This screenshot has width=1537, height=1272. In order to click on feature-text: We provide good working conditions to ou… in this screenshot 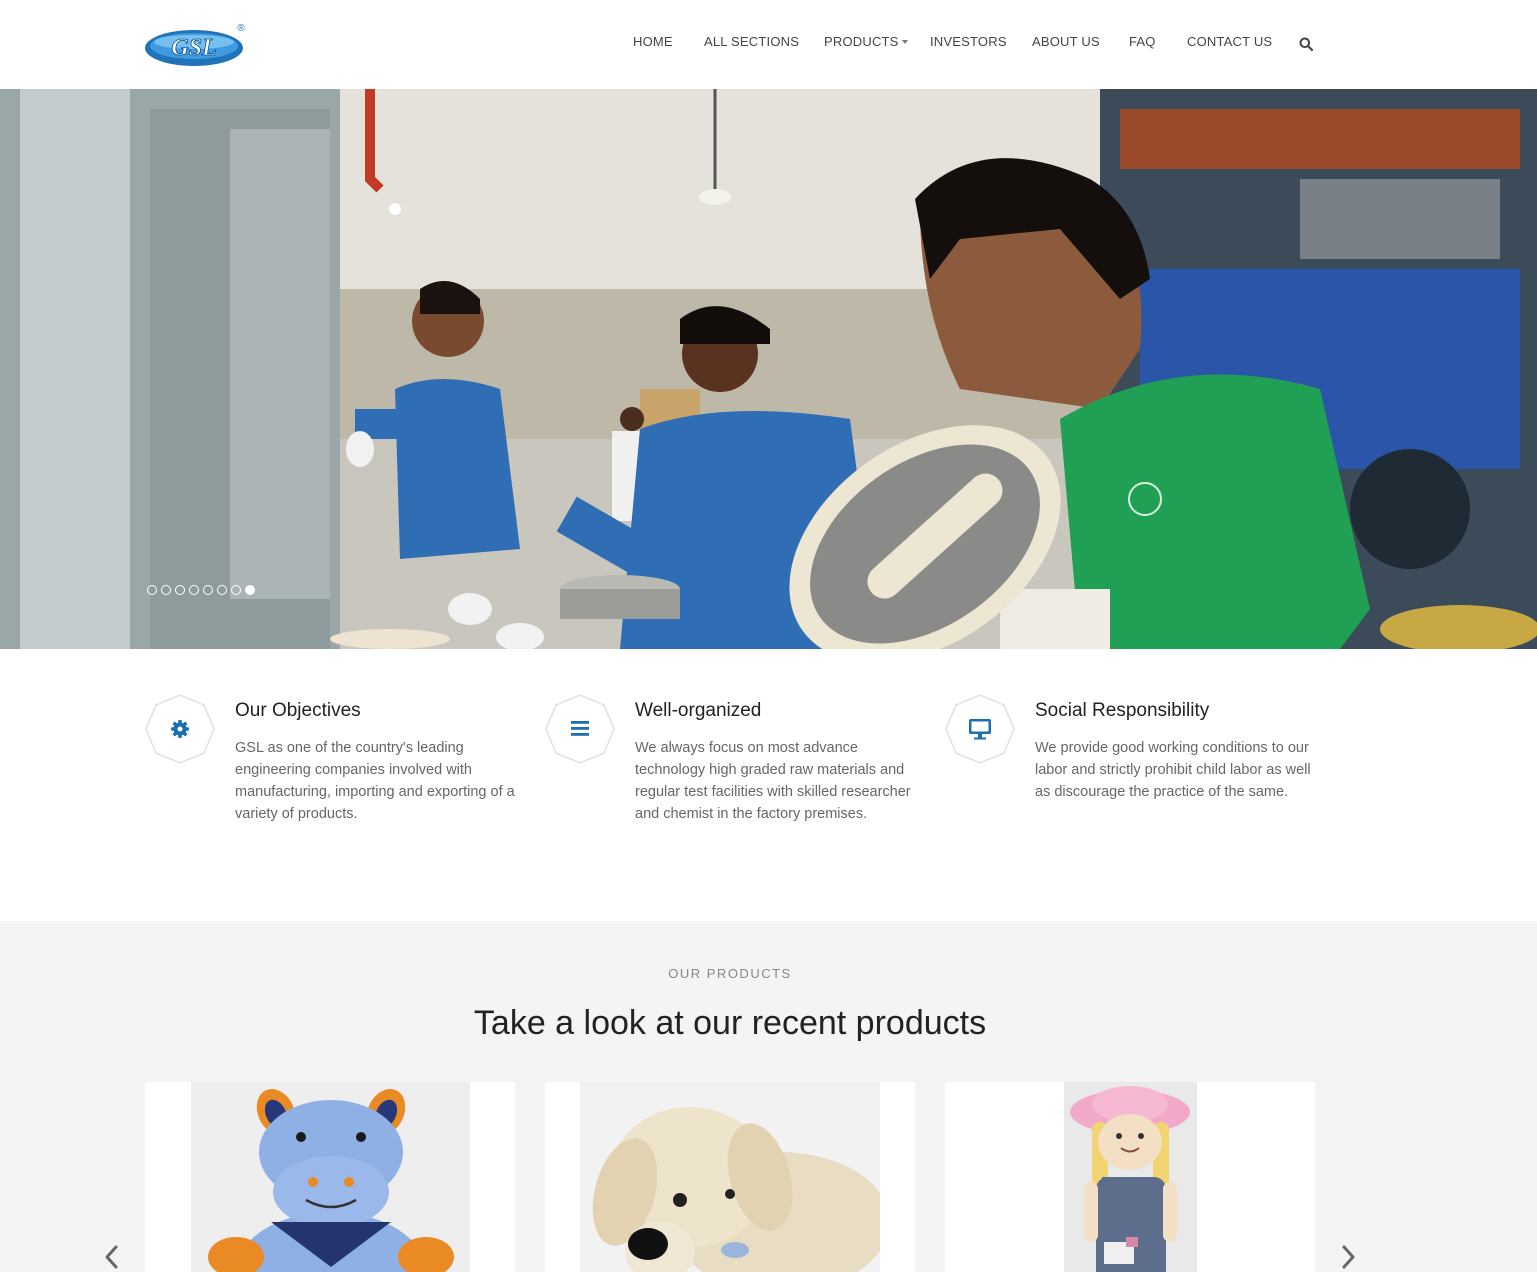, I will do `click(1173, 770)`.